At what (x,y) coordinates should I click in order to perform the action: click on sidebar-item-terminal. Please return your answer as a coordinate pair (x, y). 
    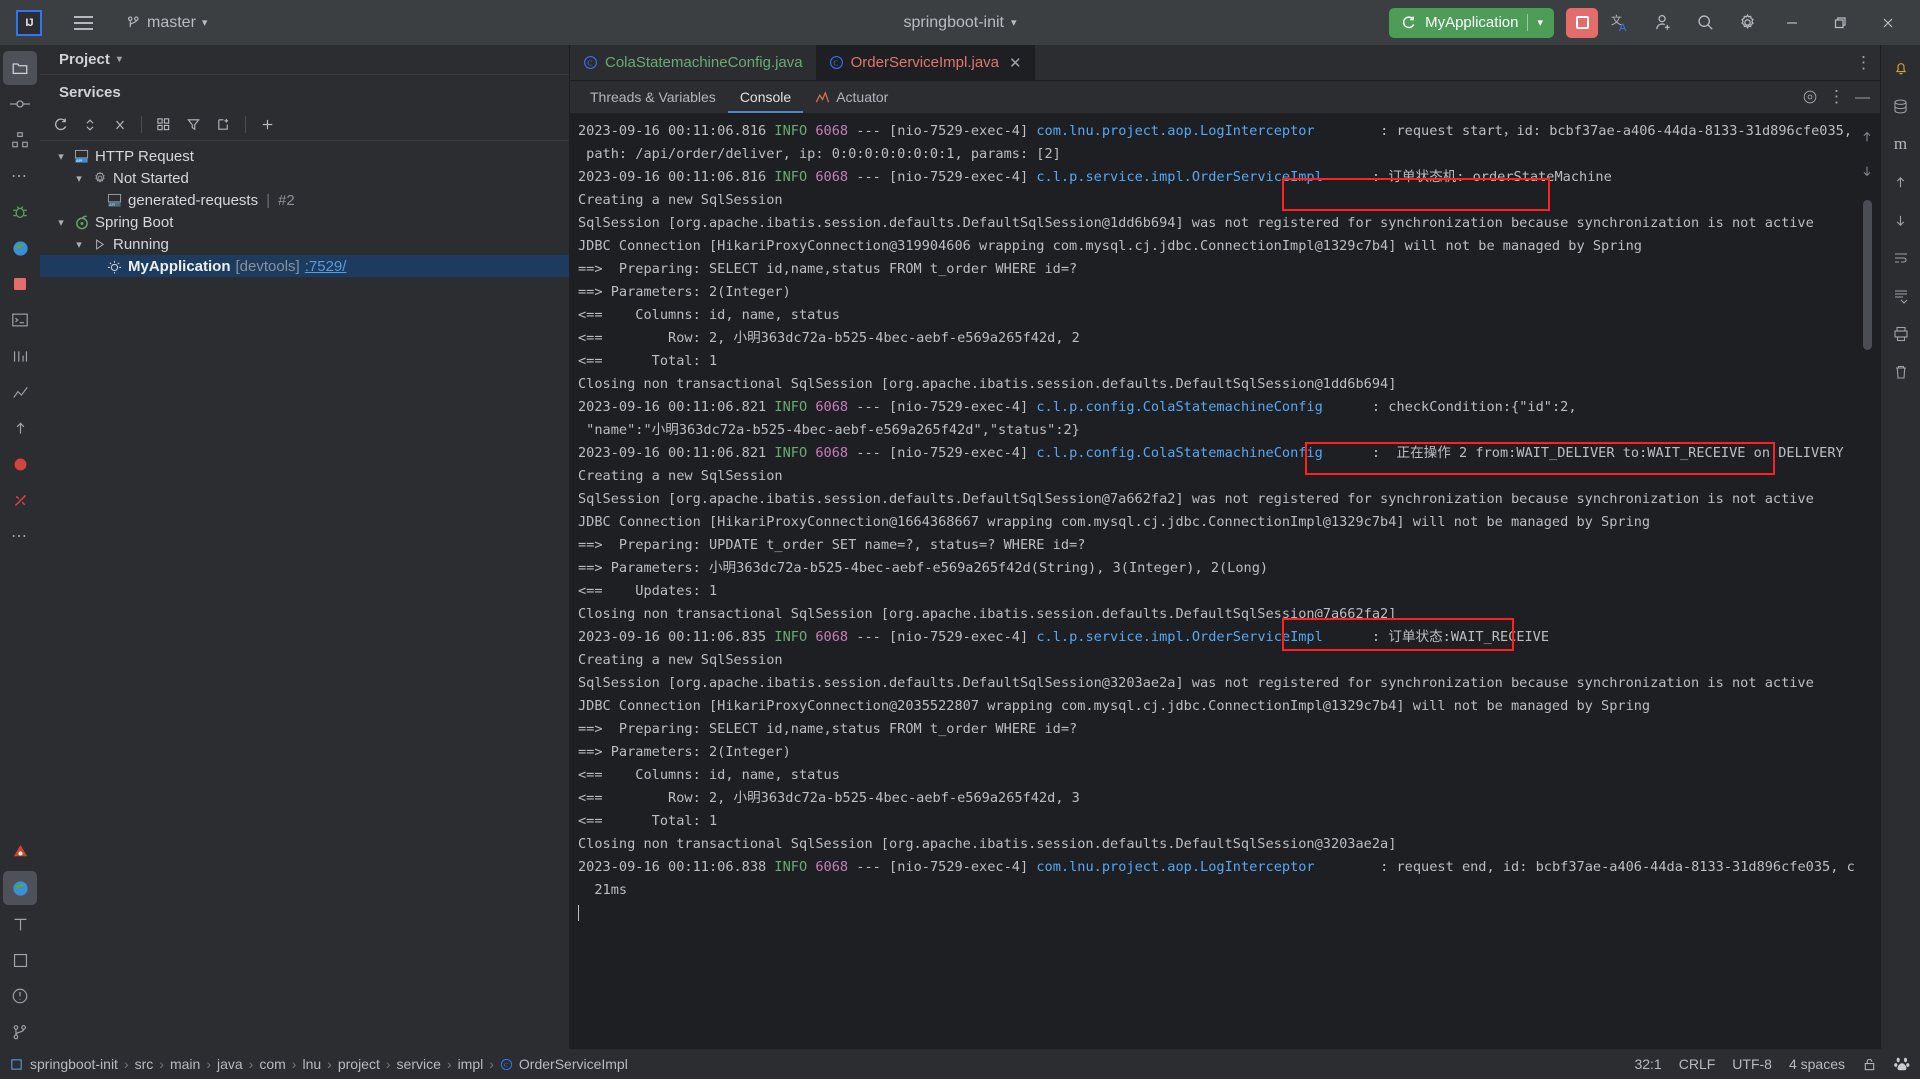
    Looking at the image, I should click on (20, 320).